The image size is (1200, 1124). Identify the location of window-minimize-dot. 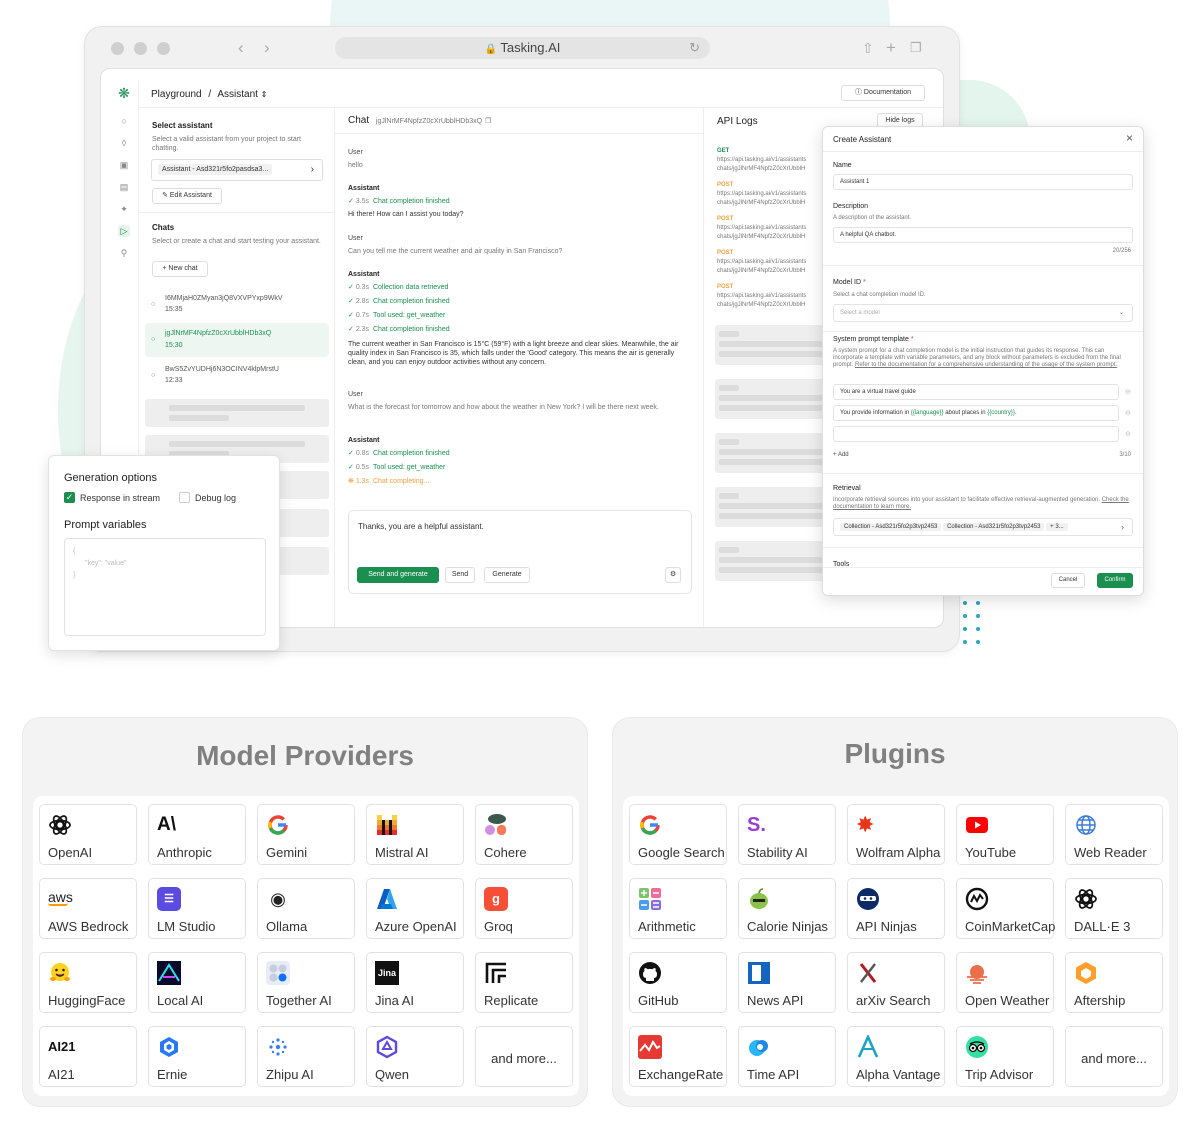
(140, 48).